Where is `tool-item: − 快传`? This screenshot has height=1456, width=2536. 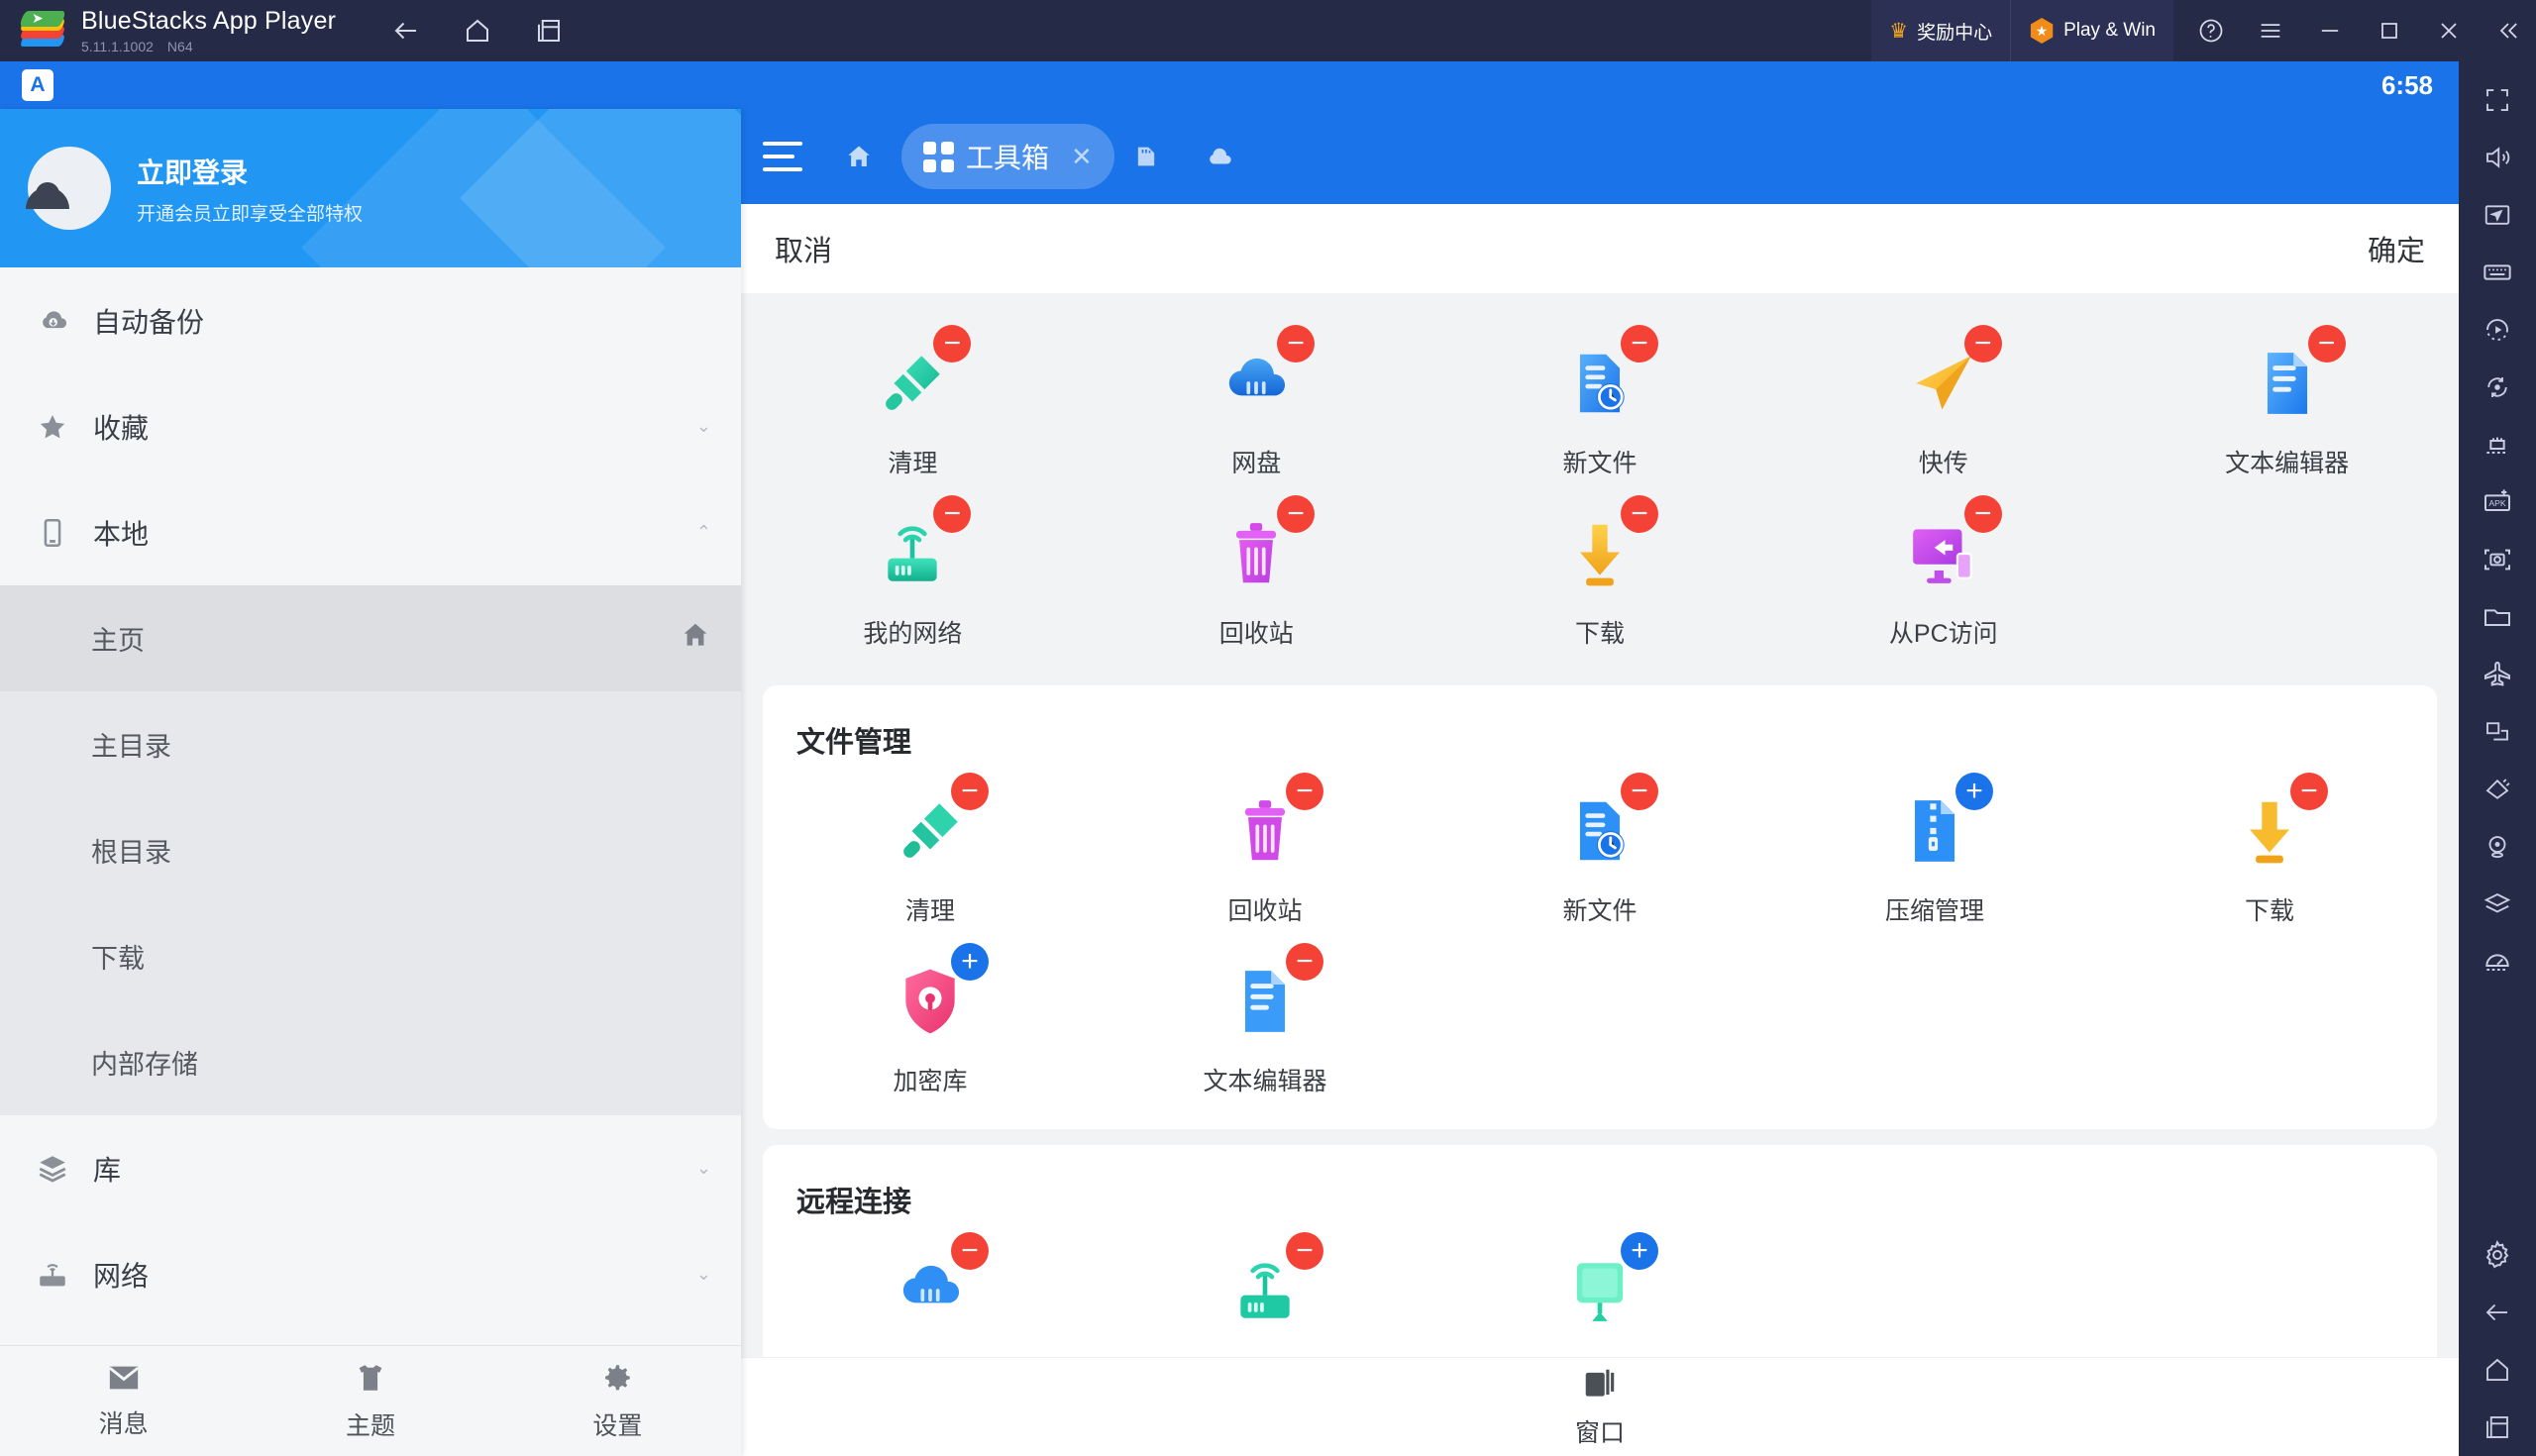
tool-item: − 快传 is located at coordinates (1943, 404).